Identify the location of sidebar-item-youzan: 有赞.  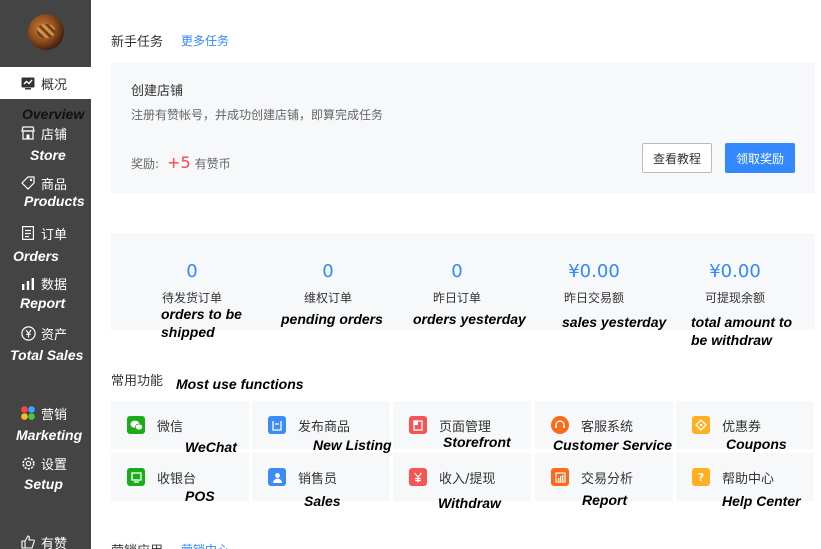
(45, 540).